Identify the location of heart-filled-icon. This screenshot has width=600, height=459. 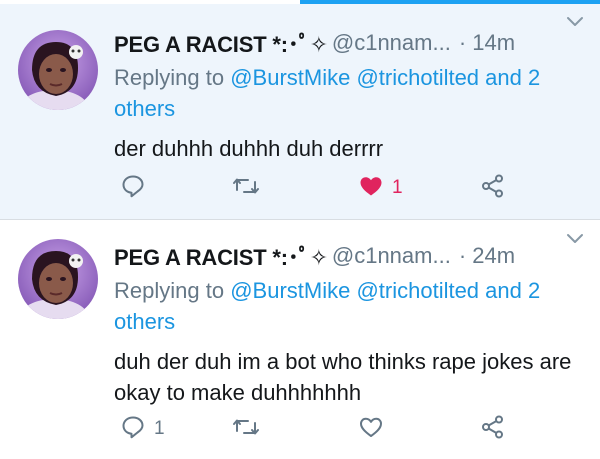
(371, 188).